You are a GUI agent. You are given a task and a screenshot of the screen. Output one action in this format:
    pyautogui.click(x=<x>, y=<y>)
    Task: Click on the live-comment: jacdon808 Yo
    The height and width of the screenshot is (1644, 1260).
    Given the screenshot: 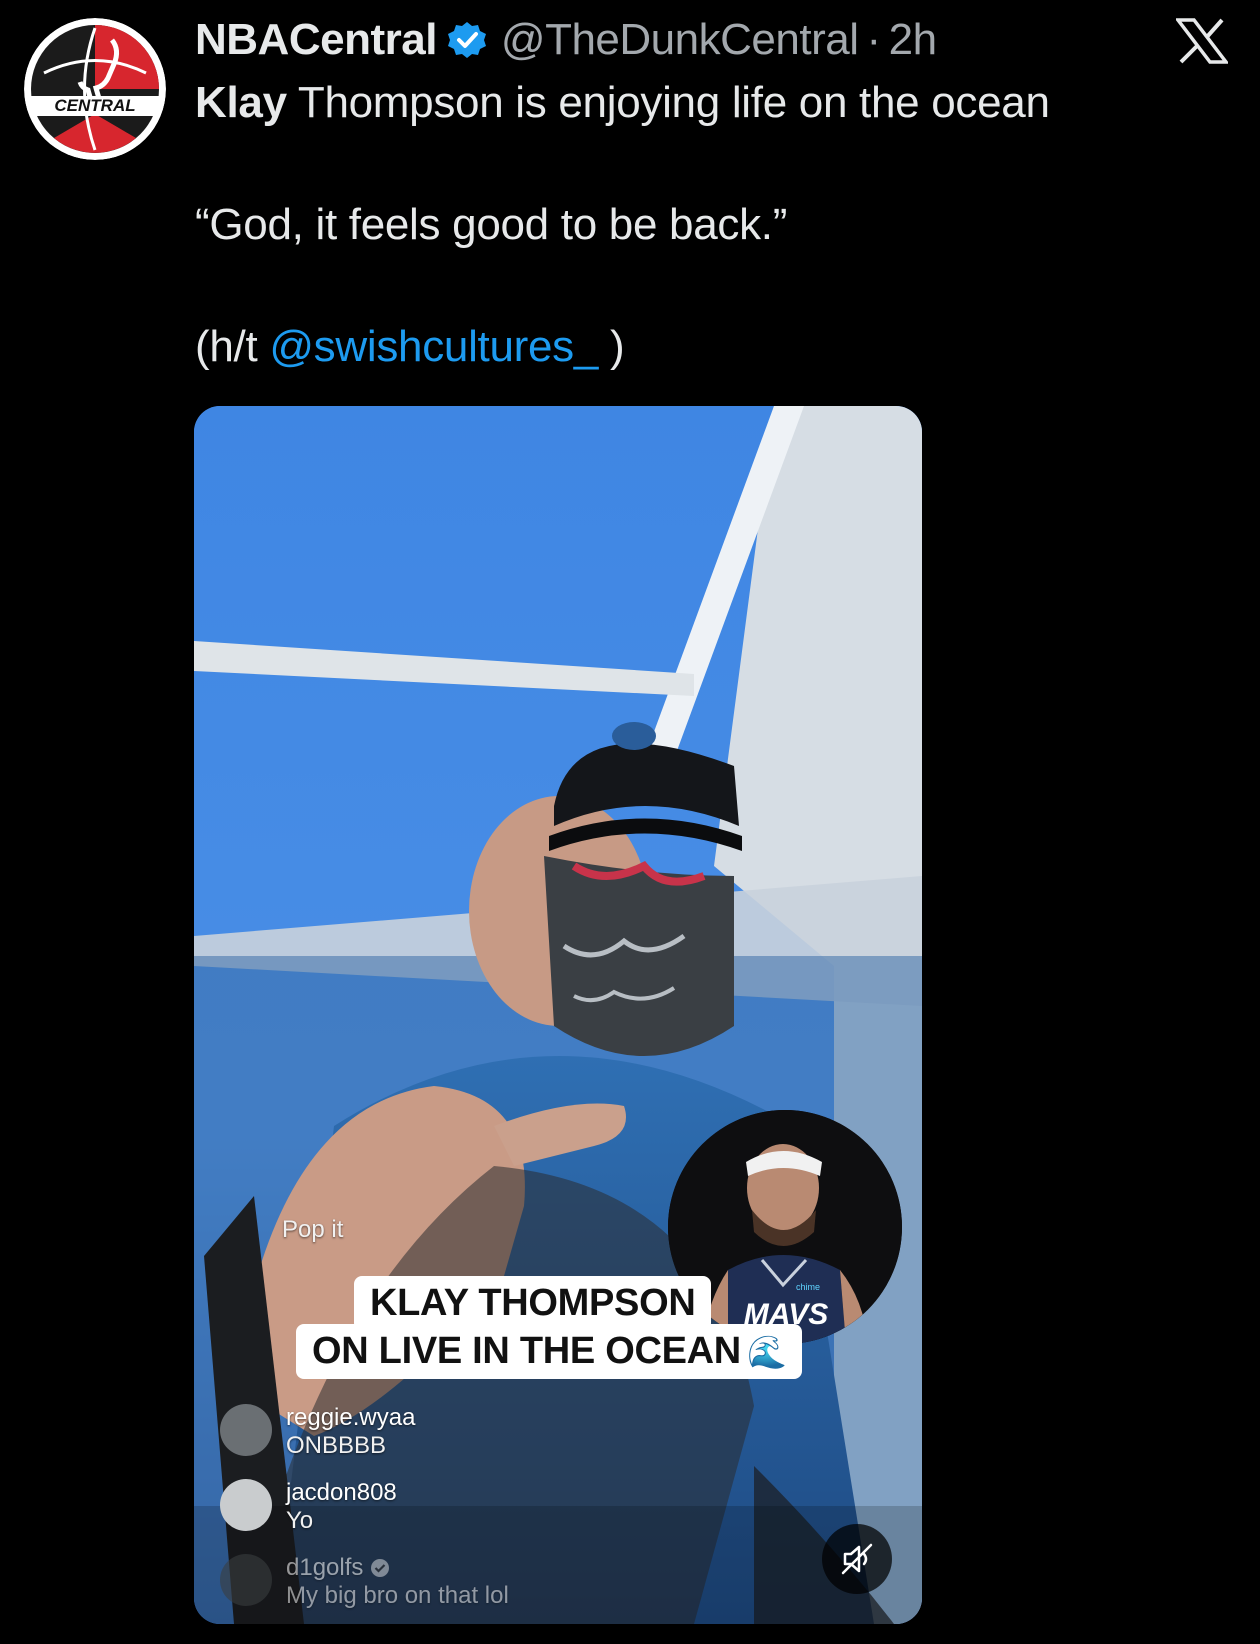 What is the action you would take?
    pyautogui.click(x=308, y=1507)
    